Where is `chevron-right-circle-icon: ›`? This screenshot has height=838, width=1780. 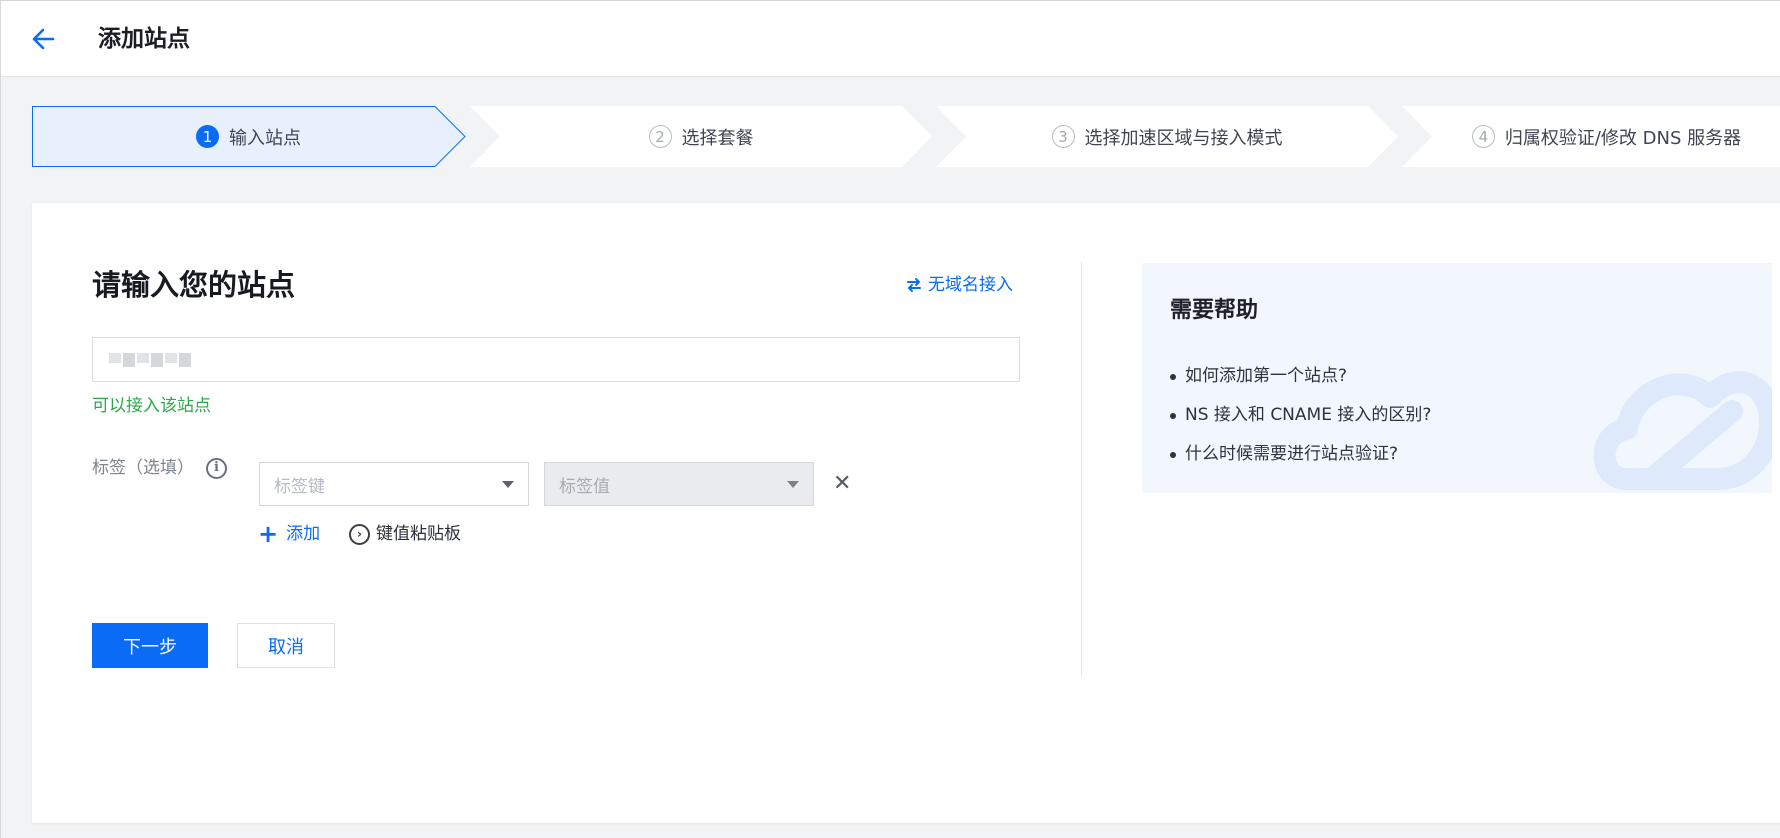 chevron-right-circle-icon: › is located at coordinates (359, 534).